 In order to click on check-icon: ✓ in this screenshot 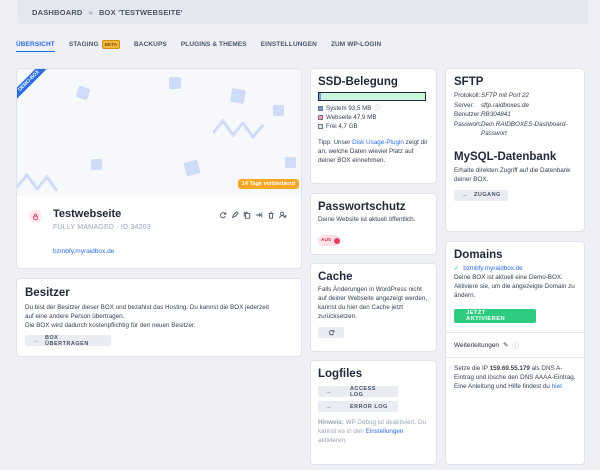, I will do `click(457, 268)`.